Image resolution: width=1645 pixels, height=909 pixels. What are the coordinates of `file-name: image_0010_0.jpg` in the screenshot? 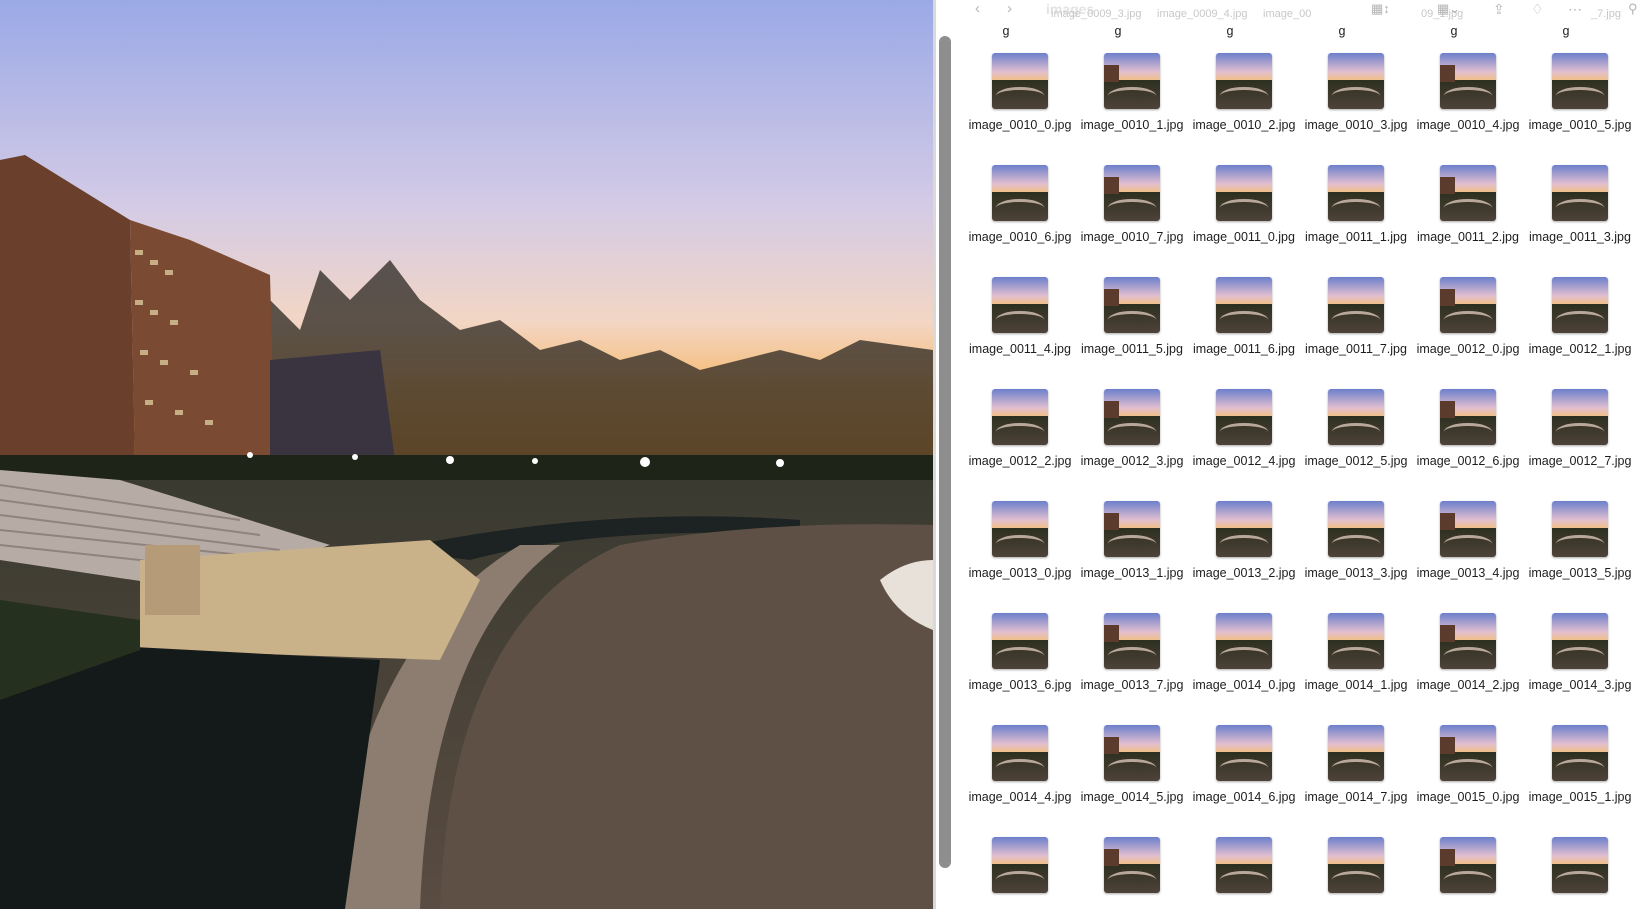 It's located at (1020, 125).